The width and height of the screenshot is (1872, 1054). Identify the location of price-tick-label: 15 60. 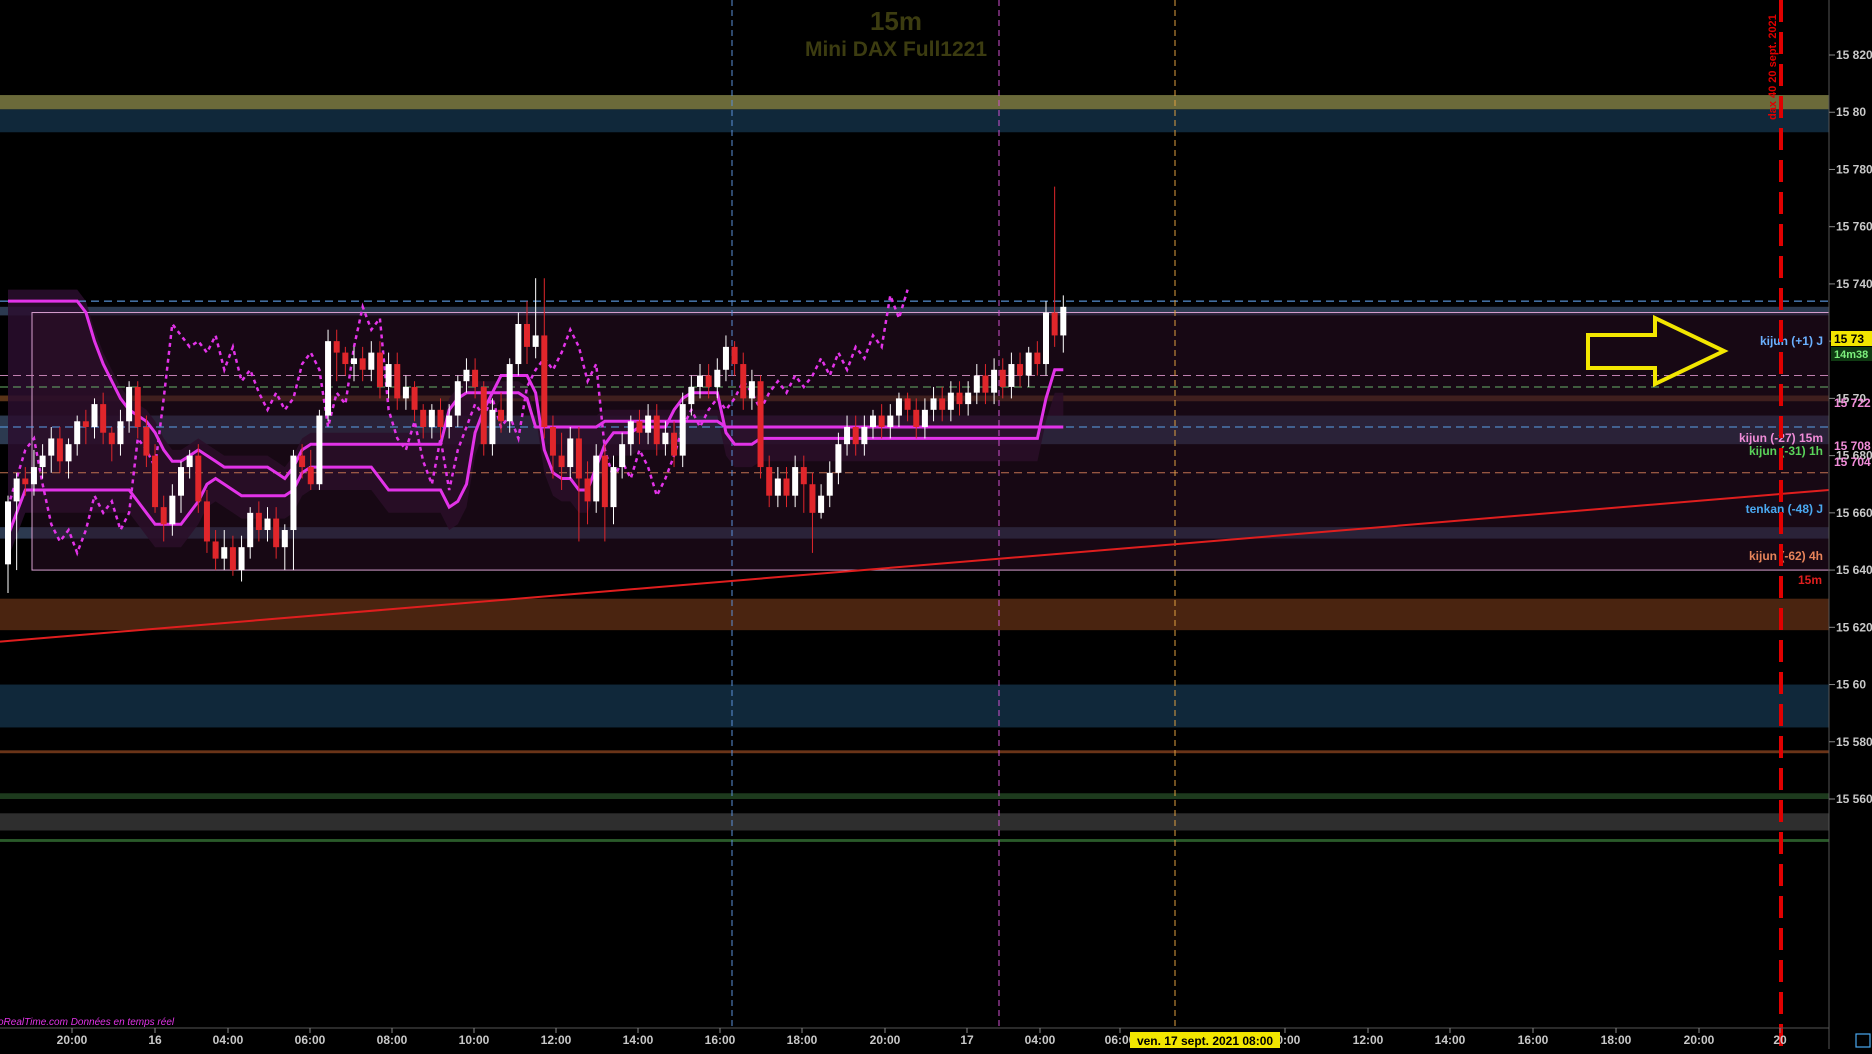
(1851, 685).